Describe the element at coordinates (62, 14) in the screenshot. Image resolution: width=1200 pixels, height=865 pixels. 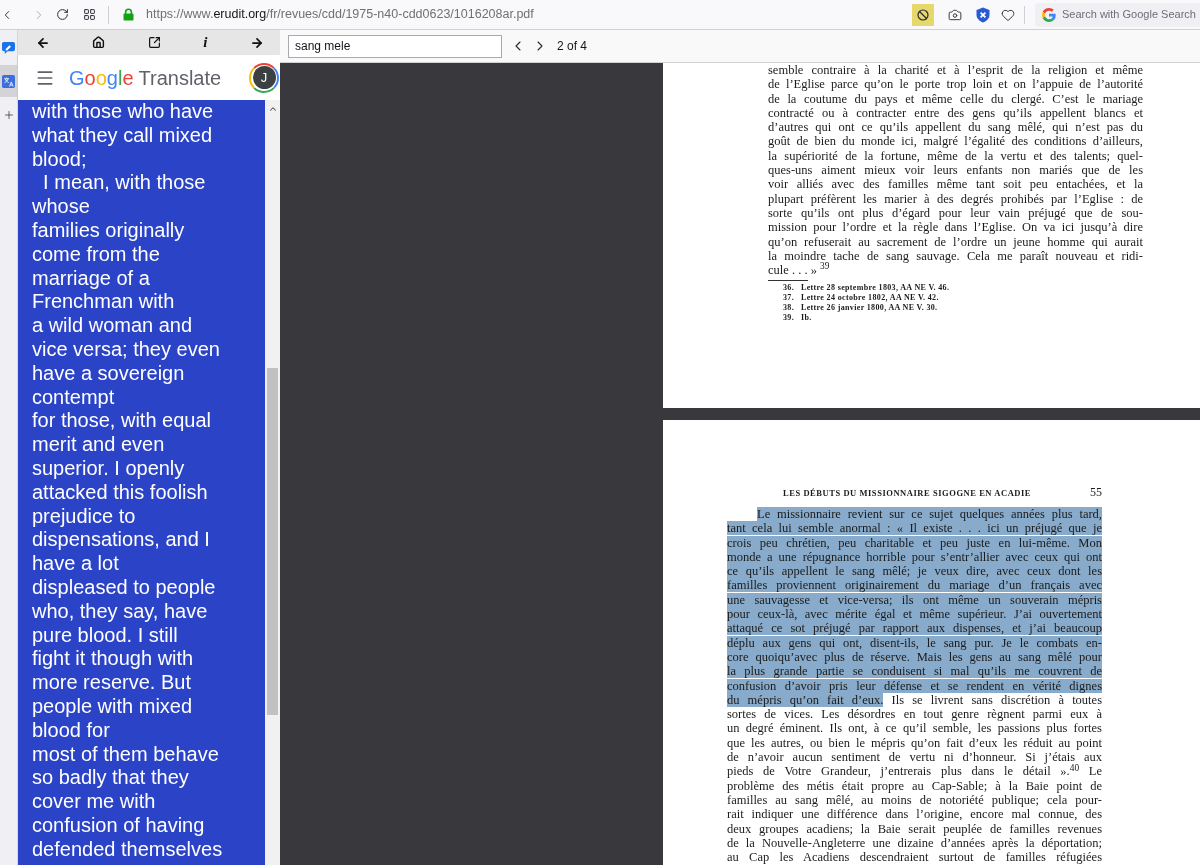
I see `reload-icon` at that location.